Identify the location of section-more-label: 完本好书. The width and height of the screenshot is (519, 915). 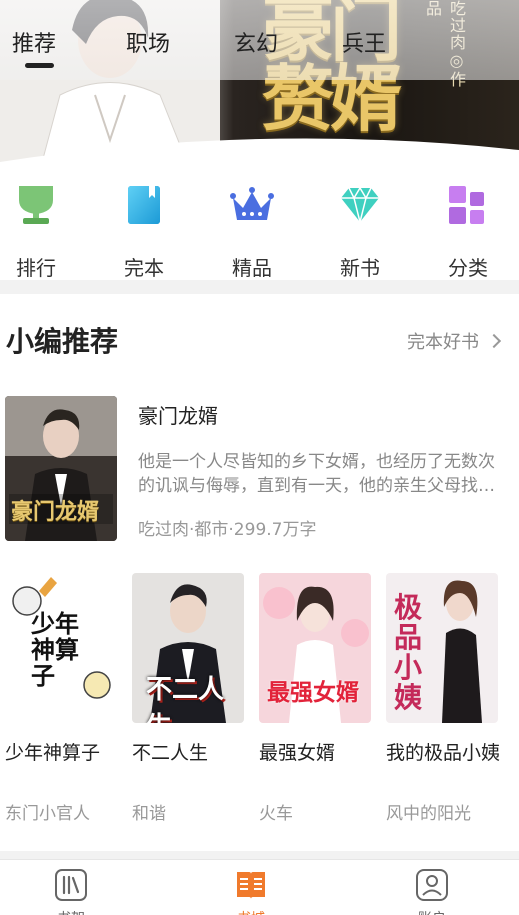
(443, 342).